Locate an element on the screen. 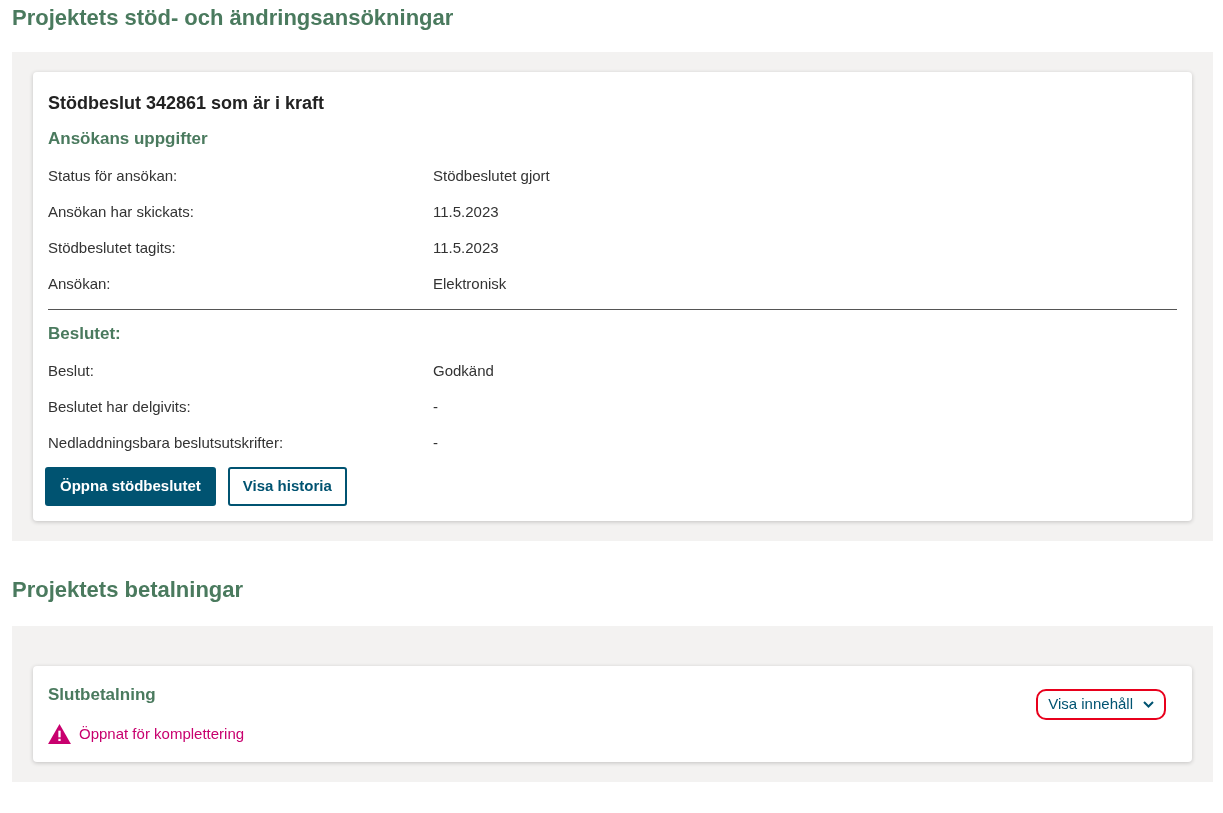  show-content-toggle: Visa innehåll is located at coordinates (1101, 704).